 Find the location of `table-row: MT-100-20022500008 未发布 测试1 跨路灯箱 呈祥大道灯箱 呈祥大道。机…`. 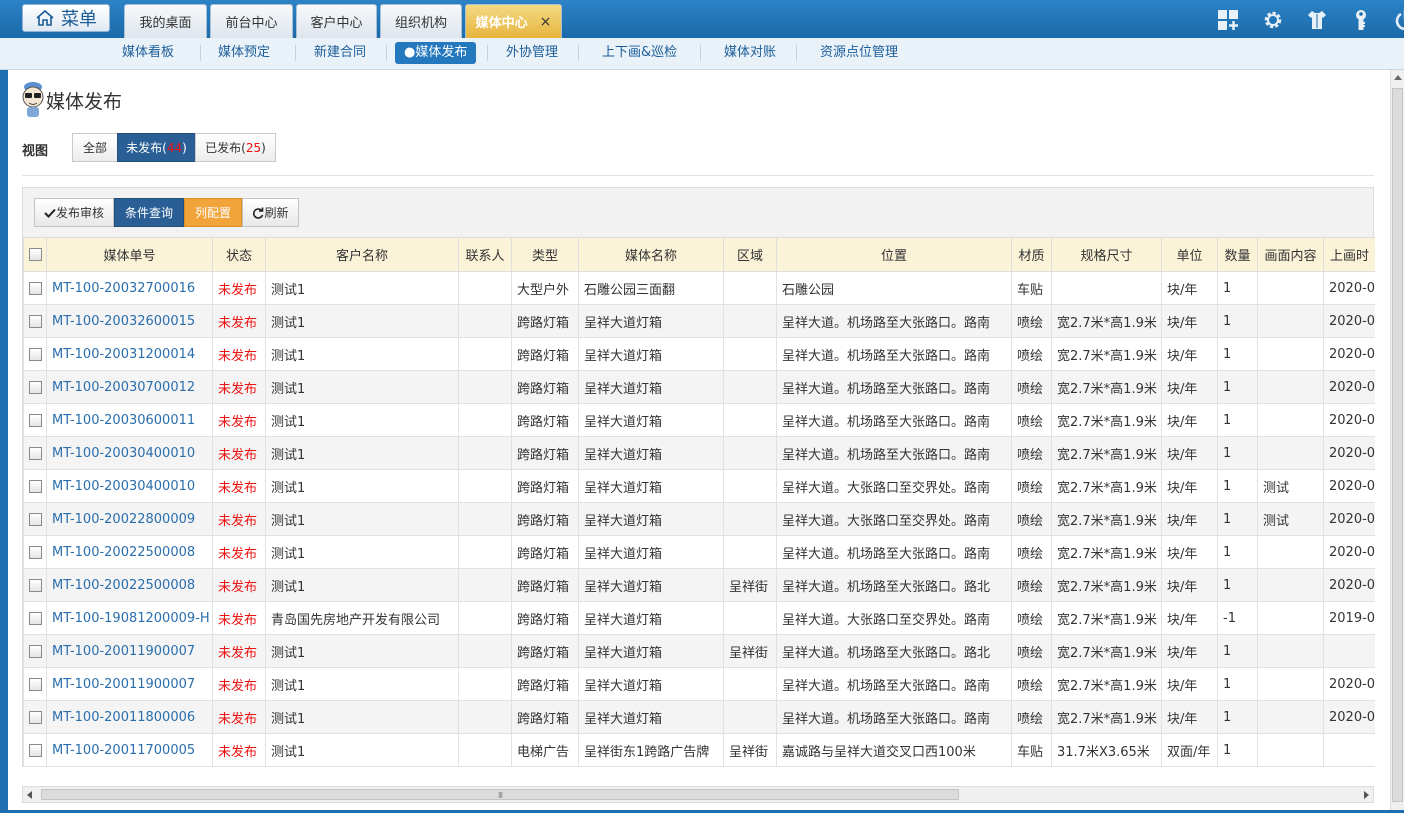

table-row: MT-100-20022500008 未发布 测试1 跨路灯箱 呈祥大道灯箱 呈祥大道。机… is located at coordinates (699, 552).